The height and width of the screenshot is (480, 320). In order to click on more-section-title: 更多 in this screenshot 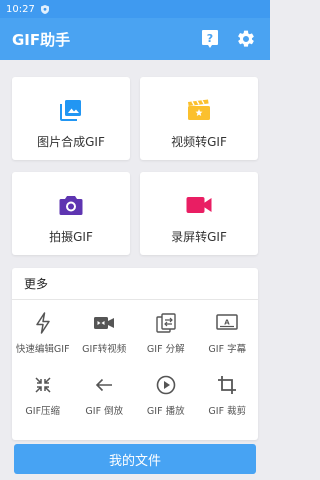, I will do `click(135, 284)`.